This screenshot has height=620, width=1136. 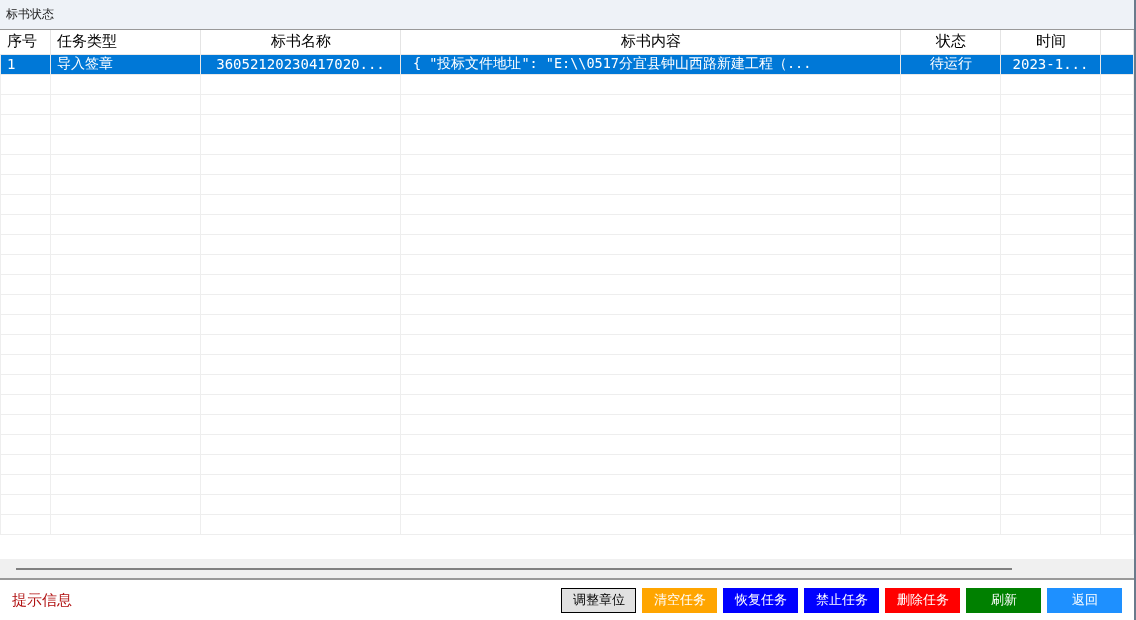 What do you see at coordinates (25, 64) in the screenshot?
I see `table-cell: 1` at bounding box center [25, 64].